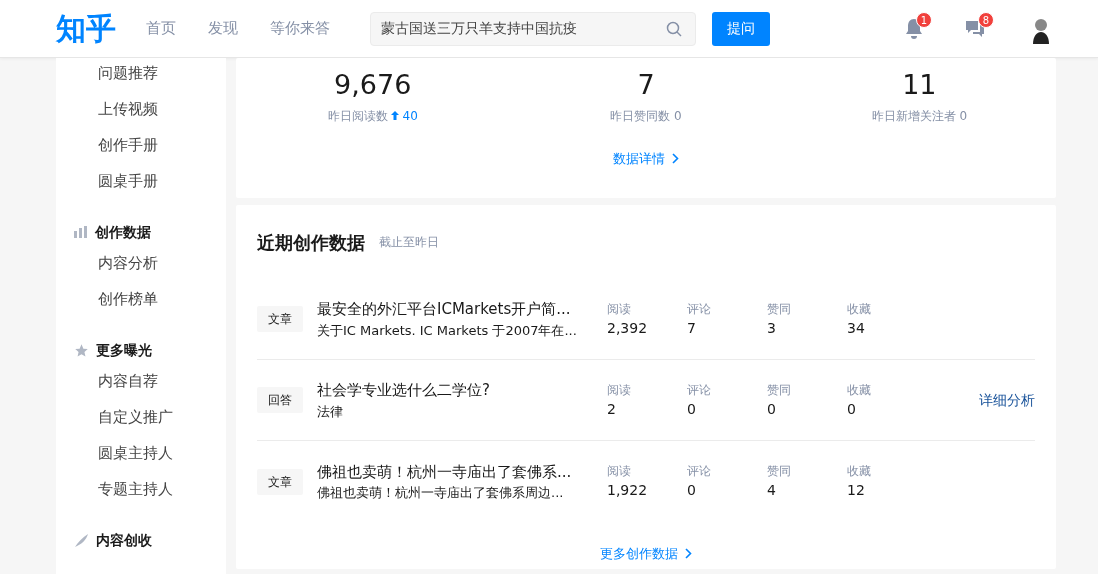 The width and height of the screenshot is (1098, 574). What do you see at coordinates (123, 232) in the screenshot?
I see `group-title: 创作数据` at bounding box center [123, 232].